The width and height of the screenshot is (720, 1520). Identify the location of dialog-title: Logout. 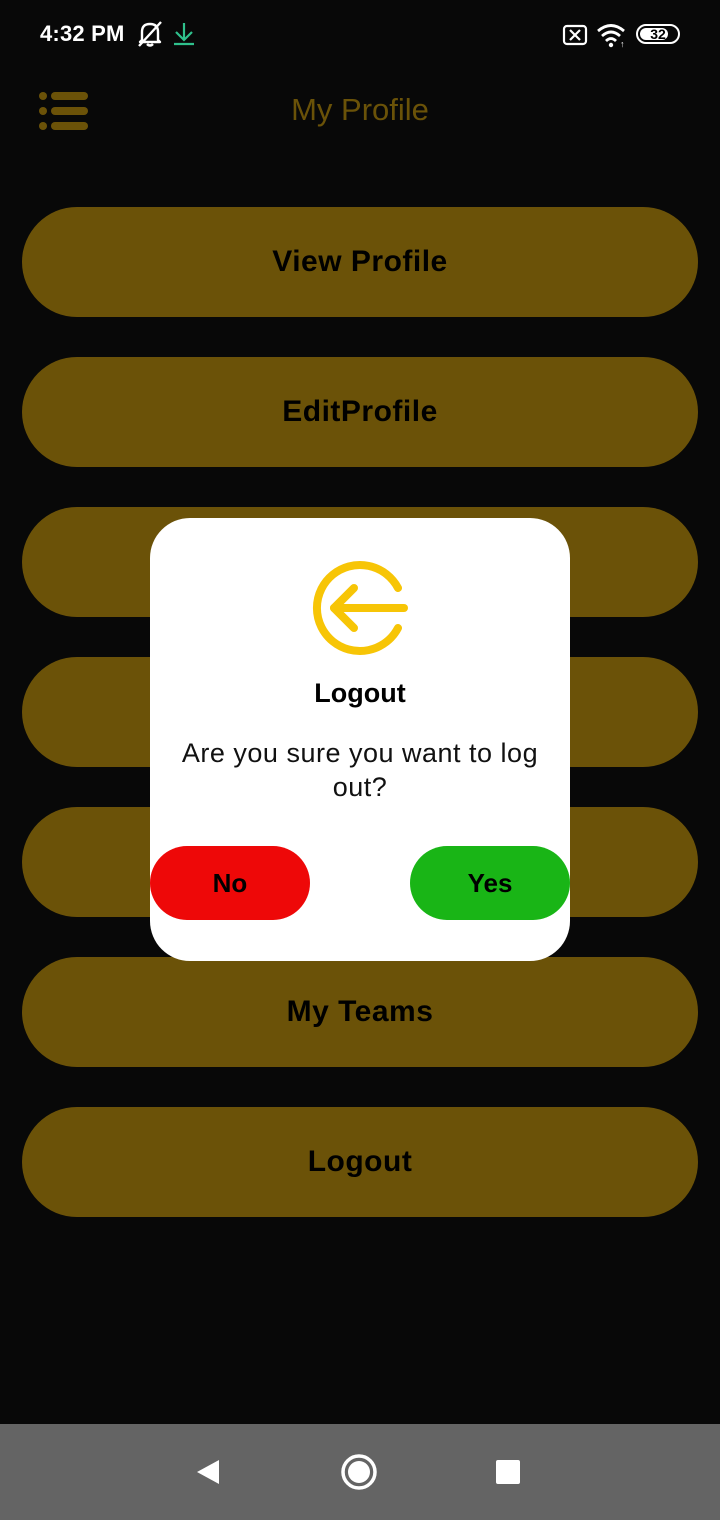
(360, 693).